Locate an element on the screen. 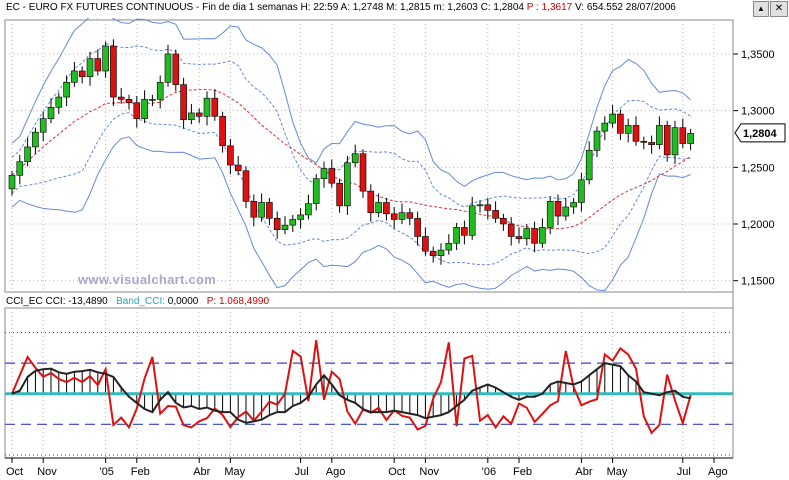 This screenshot has width=789, height=480. watermark: www.visualchart.com is located at coordinates (147, 279).